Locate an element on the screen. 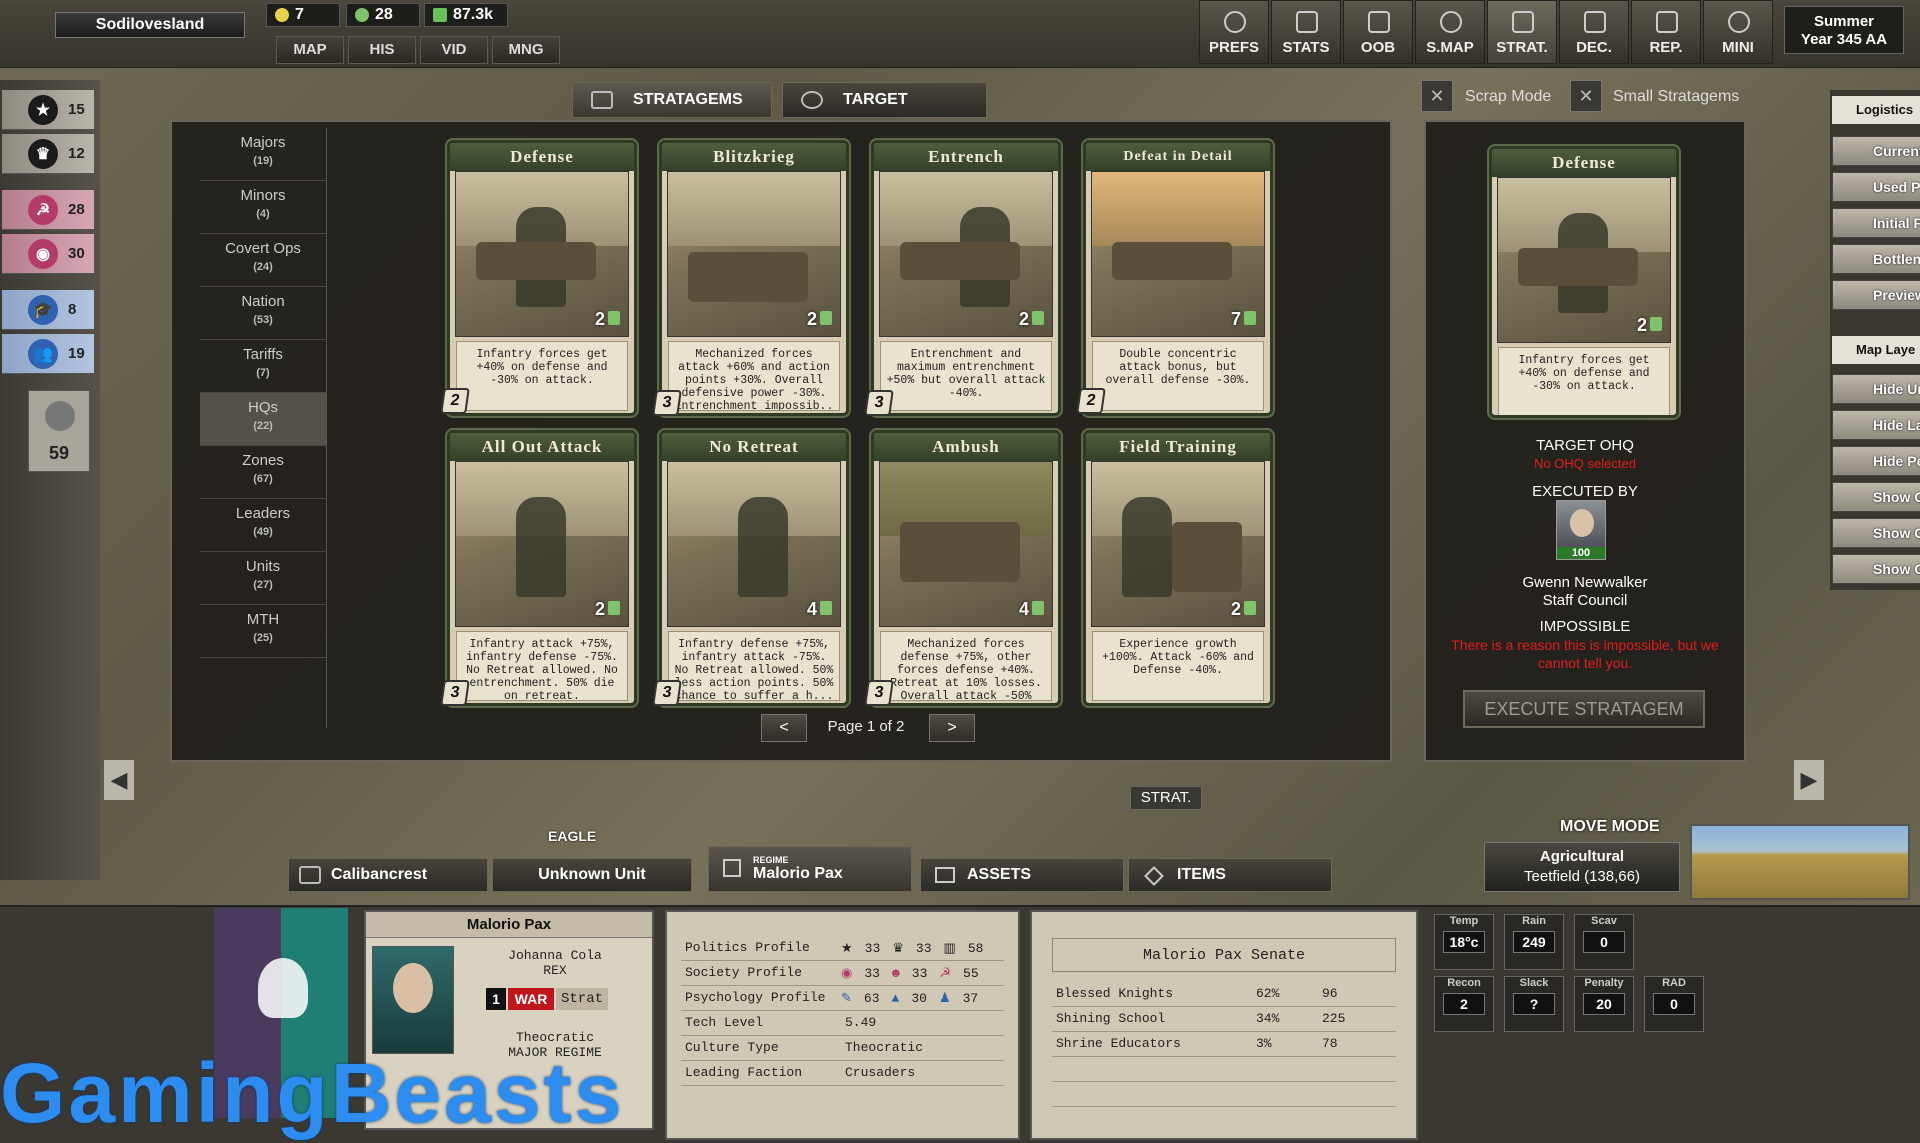 This screenshot has height=1143, width=1920. layer-toggle-6: Show O is located at coordinates (1876, 569).